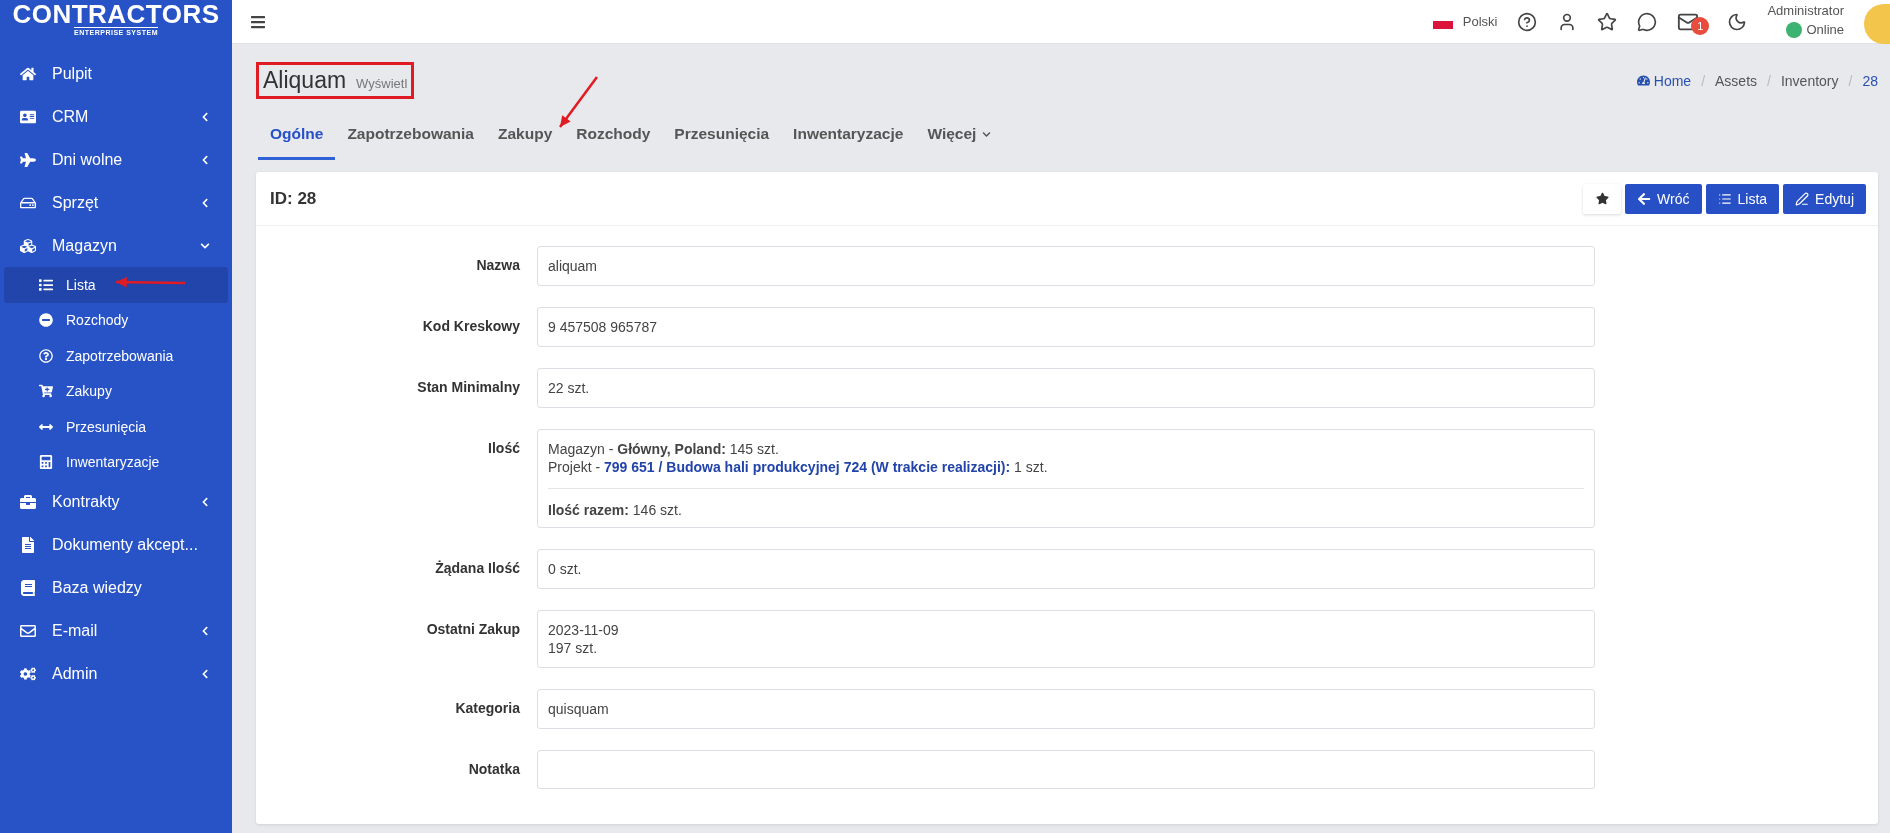  I want to click on field-label: Stan Minimalny, so click(468, 387).